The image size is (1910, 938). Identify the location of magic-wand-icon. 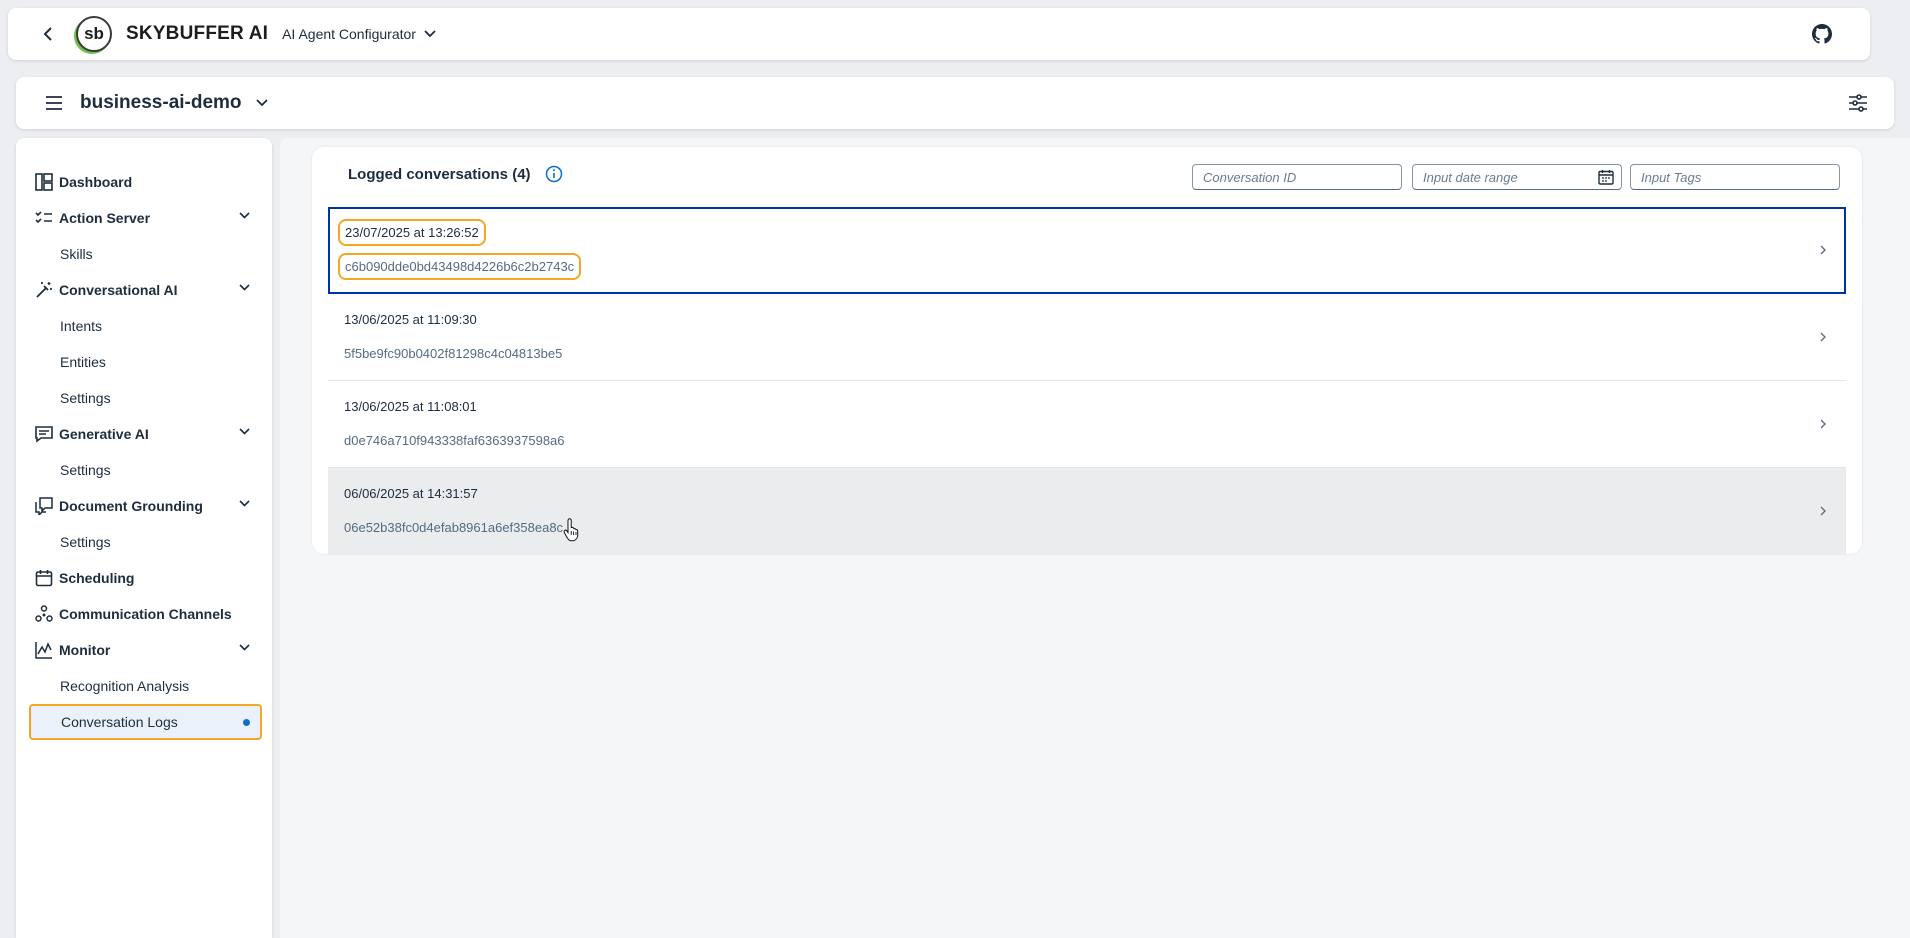
(44, 290).